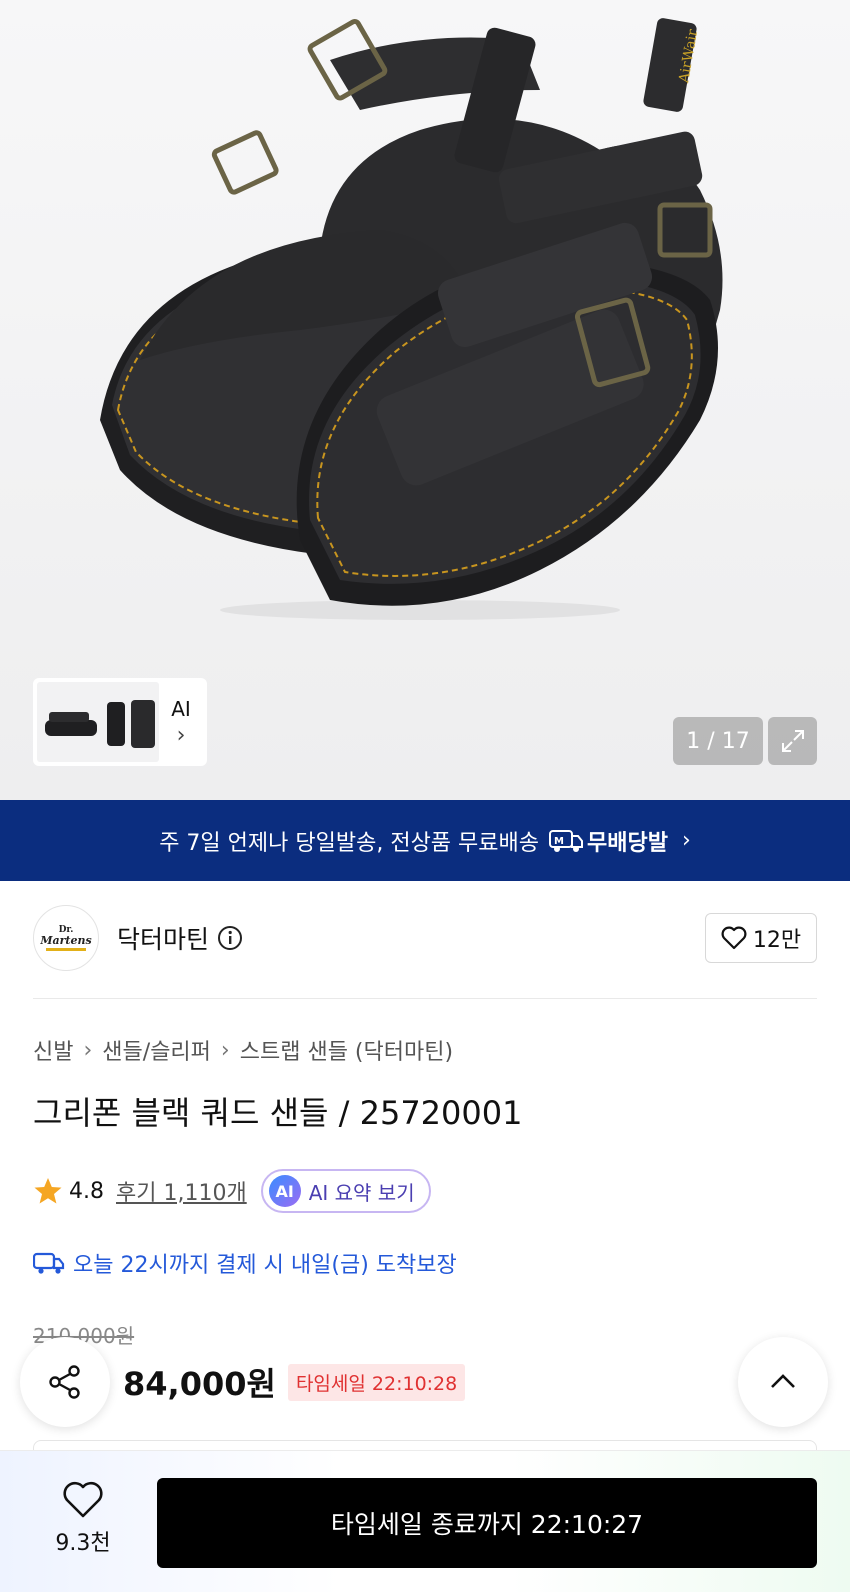  Describe the element at coordinates (98, 722) in the screenshot. I see `thumbnail-image` at that location.